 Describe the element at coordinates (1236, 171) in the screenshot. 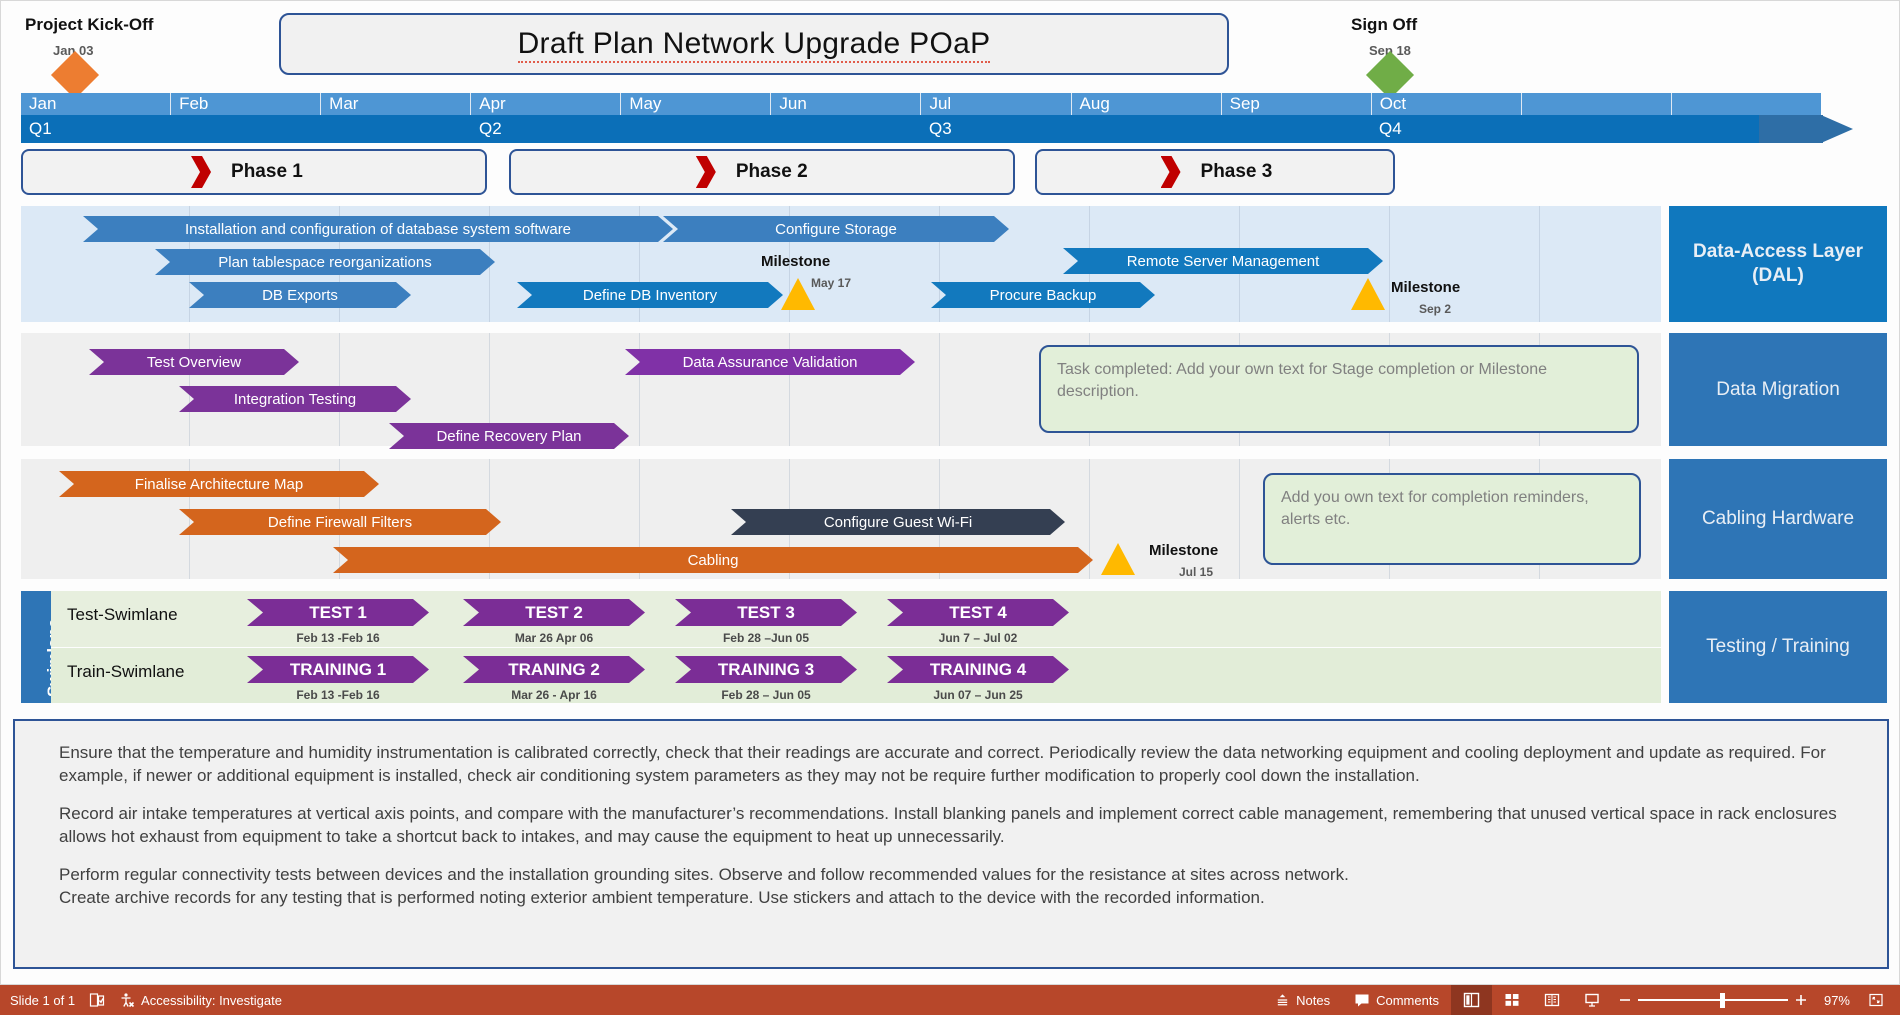

I see `phase-label: Phase 3` at that location.